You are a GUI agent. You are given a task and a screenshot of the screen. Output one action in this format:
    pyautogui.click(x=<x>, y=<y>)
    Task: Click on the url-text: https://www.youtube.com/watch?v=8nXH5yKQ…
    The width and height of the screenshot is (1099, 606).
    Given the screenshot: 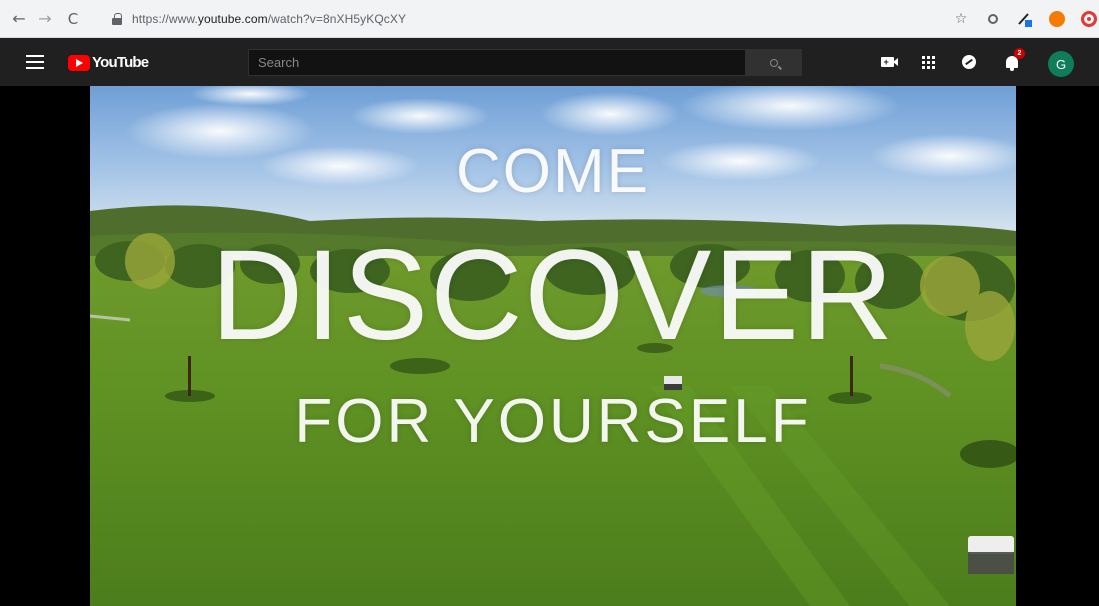 What is the action you would take?
    pyautogui.click(x=269, y=19)
    